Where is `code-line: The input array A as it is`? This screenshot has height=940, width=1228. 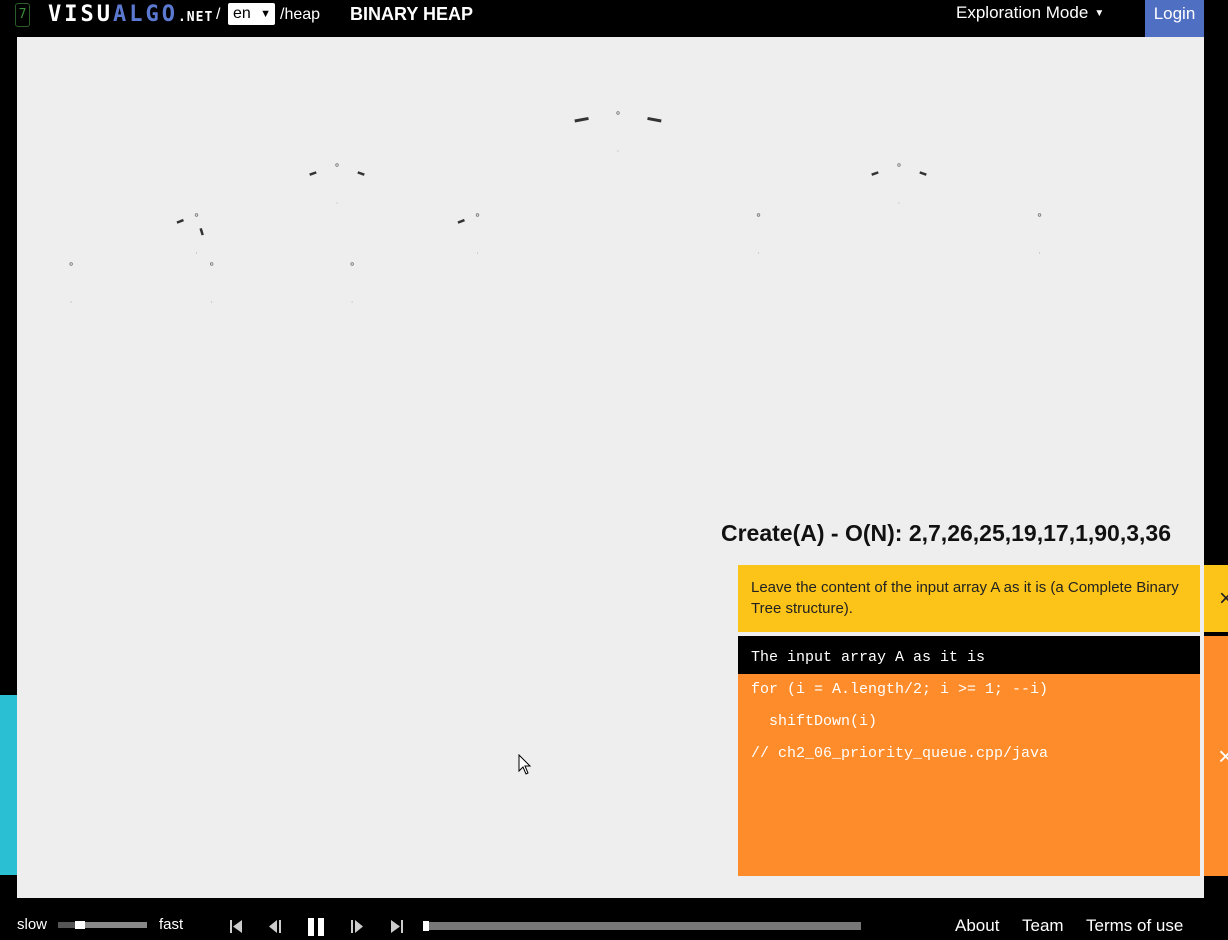 code-line: The input array A as it is is located at coordinates (969, 655).